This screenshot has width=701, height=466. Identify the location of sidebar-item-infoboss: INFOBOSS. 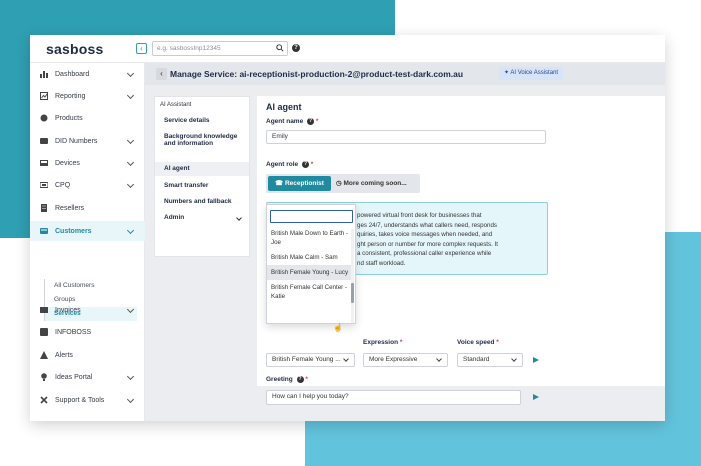
(87, 332).